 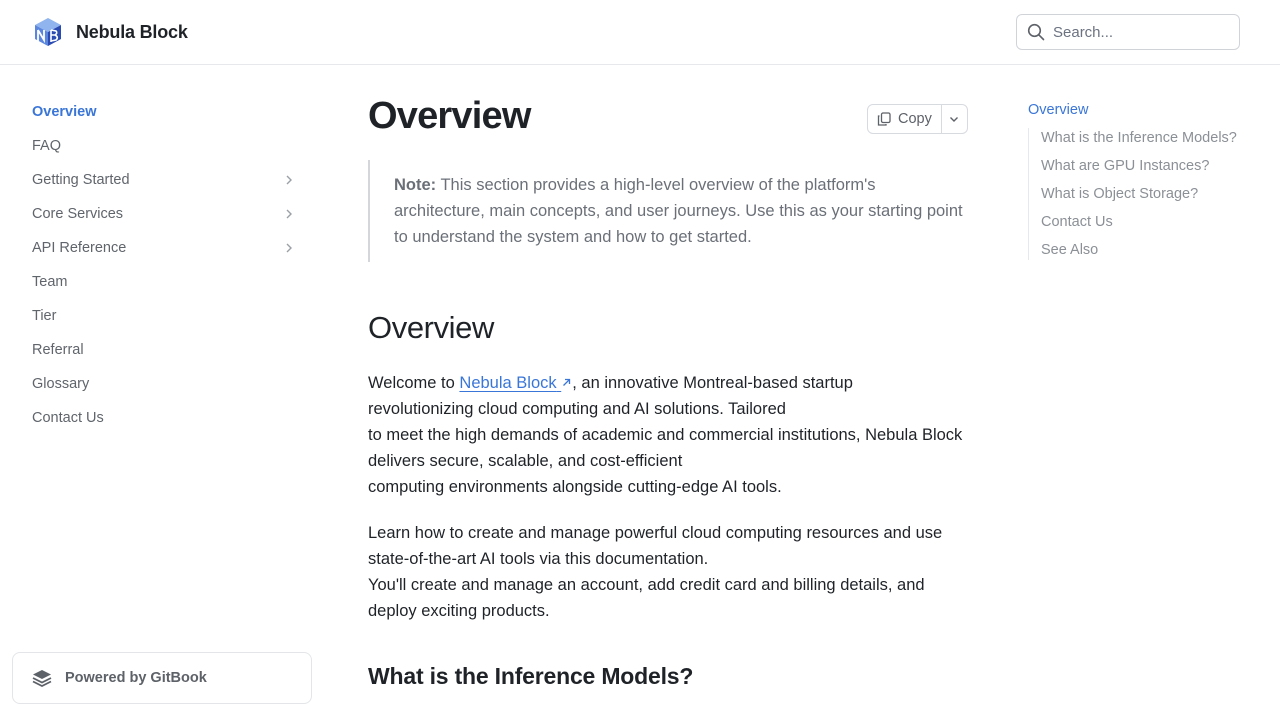 What do you see at coordinates (1036, 32) in the screenshot?
I see `search-icon` at bounding box center [1036, 32].